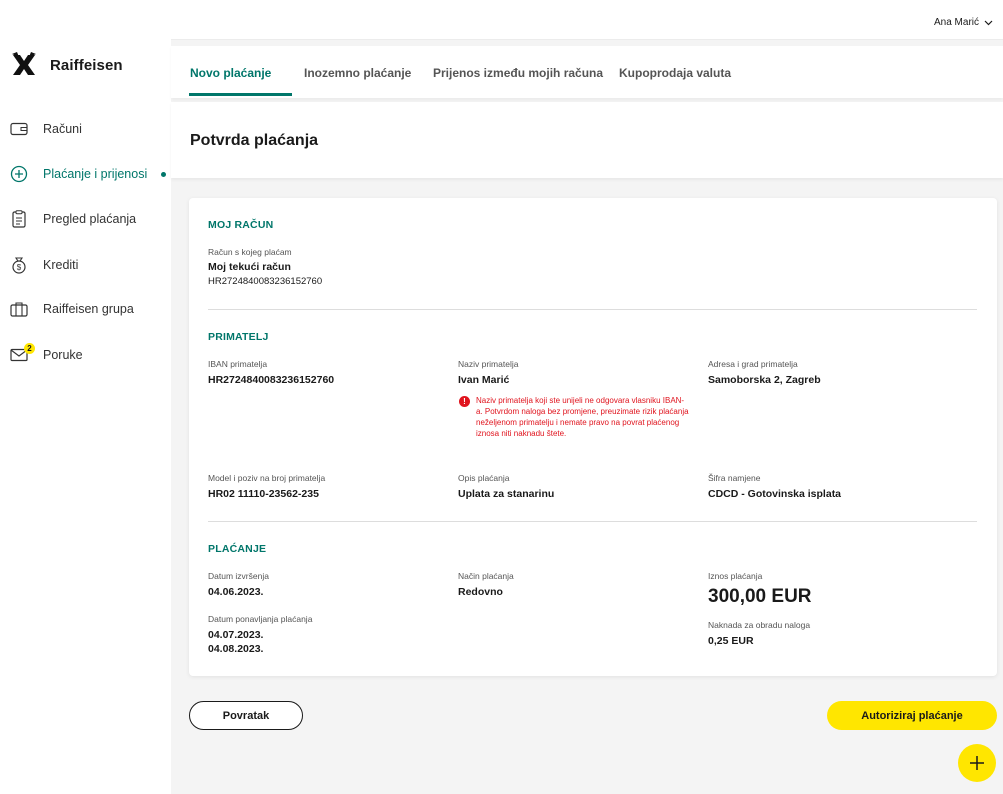 Image resolution: width=1003 pixels, height=794 pixels. What do you see at coordinates (587, 20) in the screenshot?
I see `top-header: Ana Marić` at bounding box center [587, 20].